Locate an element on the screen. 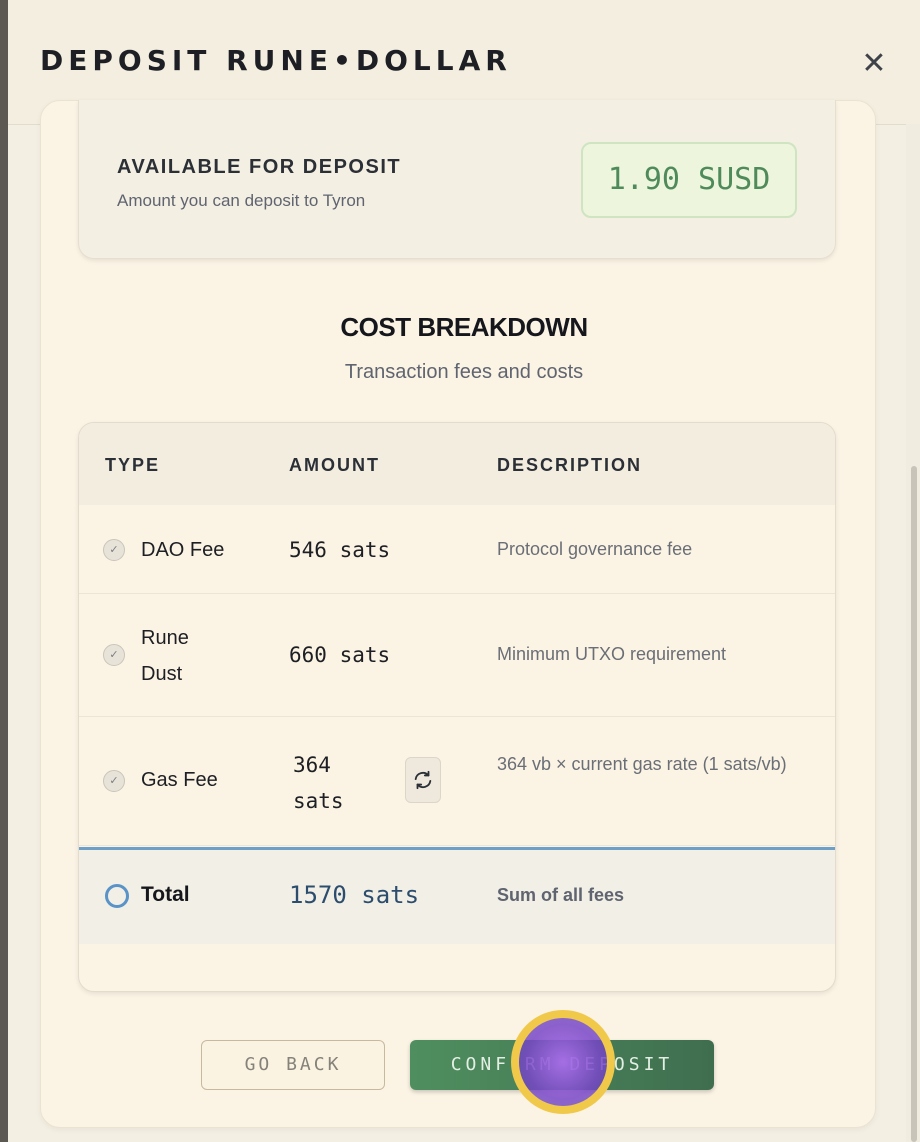  total-amount: 1570 sats is located at coordinates (354, 895).